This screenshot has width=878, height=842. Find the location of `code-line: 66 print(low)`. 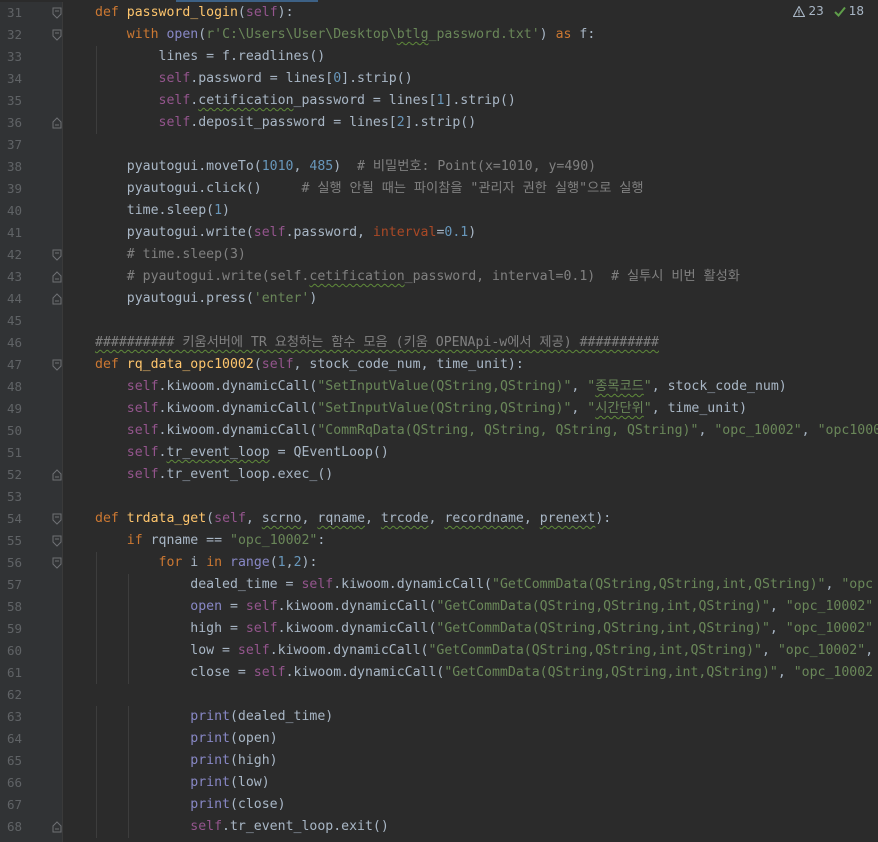

code-line: 66 print(low) is located at coordinates (439, 783).